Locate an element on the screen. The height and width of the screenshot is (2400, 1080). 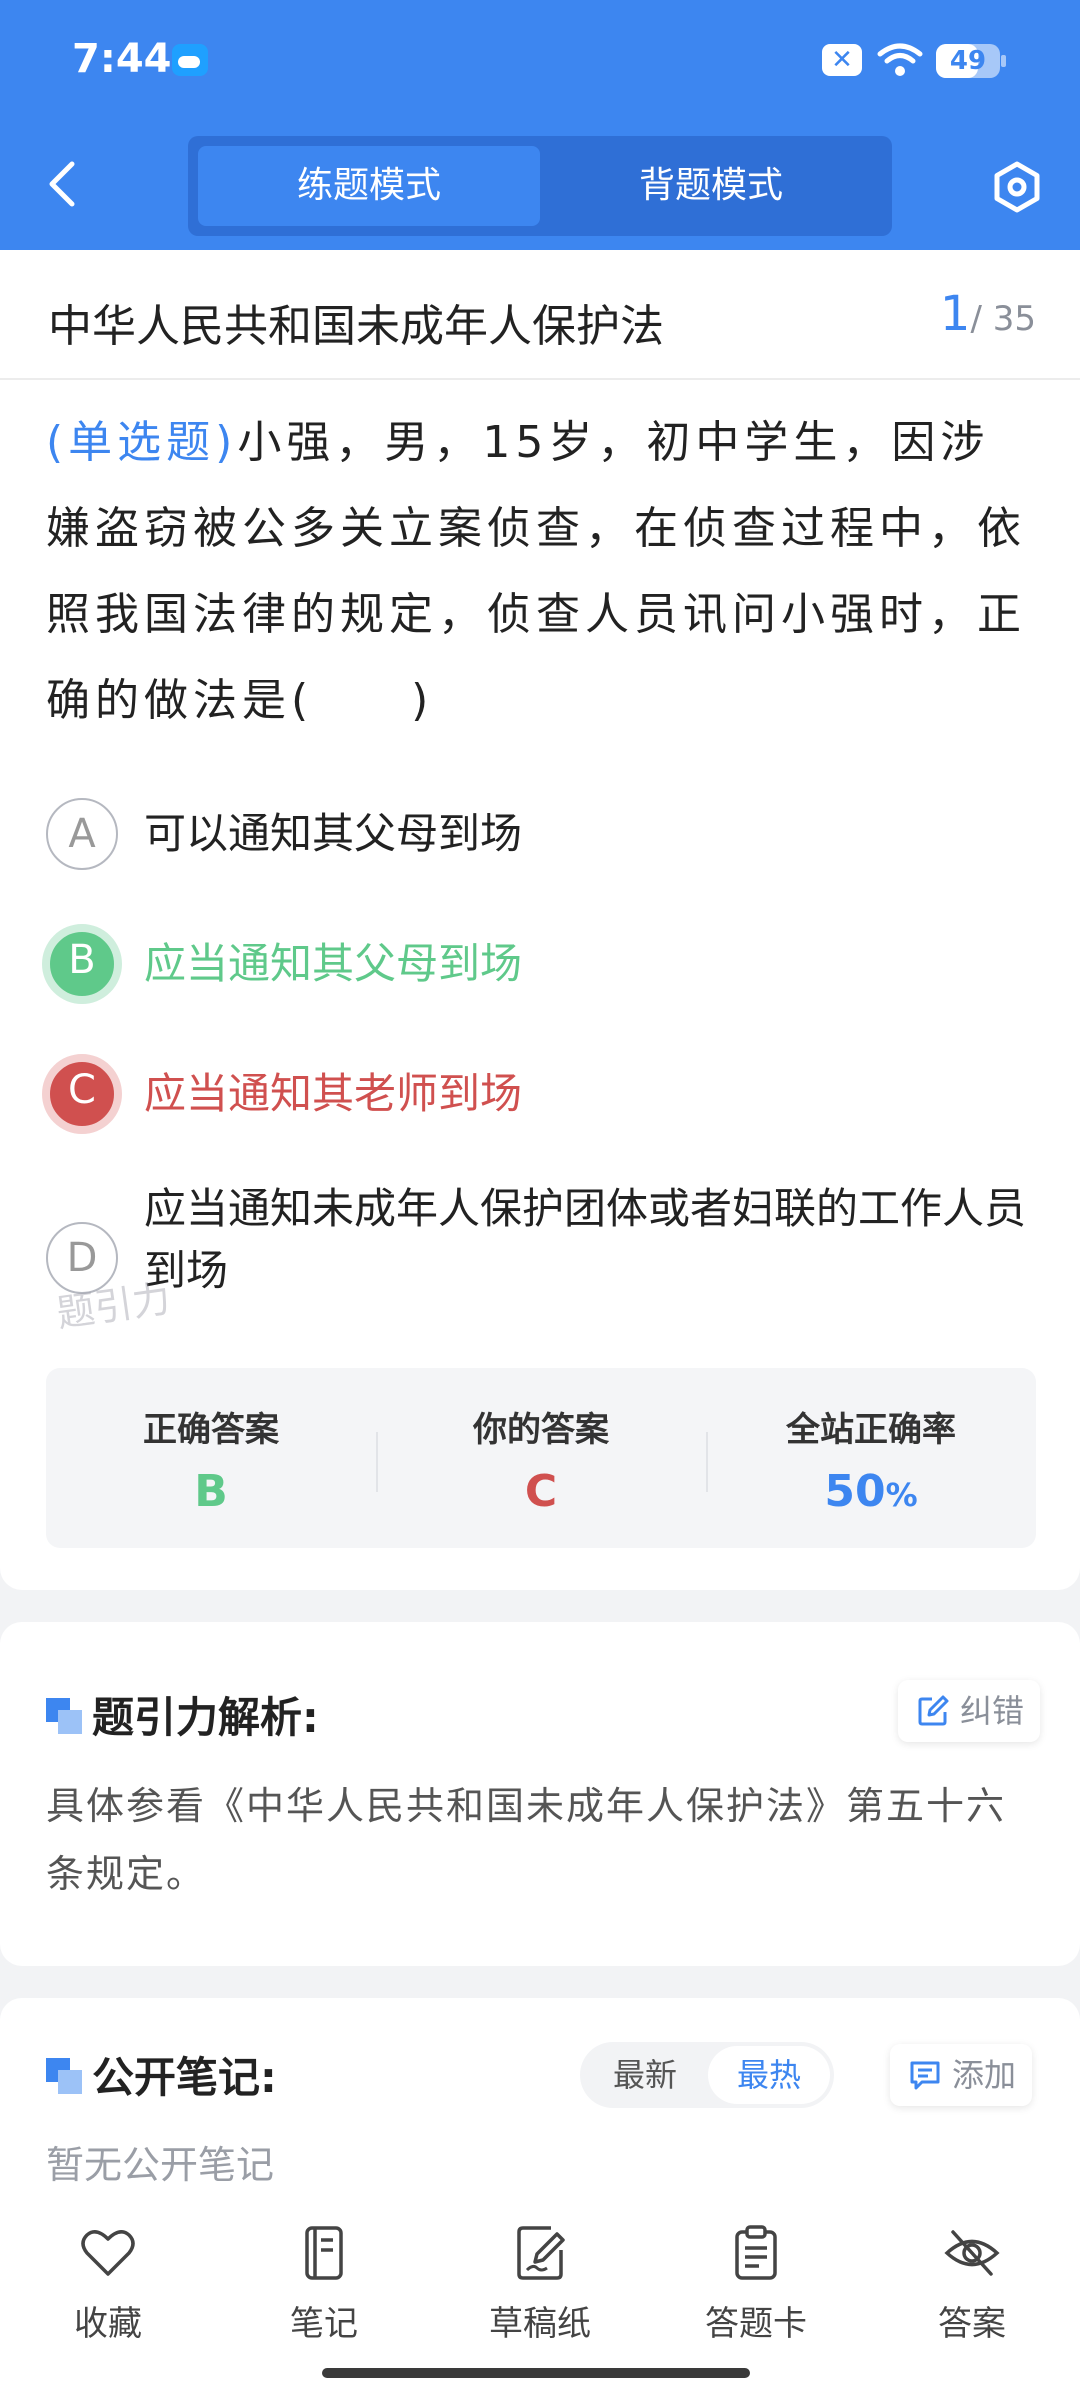
nav-answer-card: 答题卡 is located at coordinates (756, 2284).